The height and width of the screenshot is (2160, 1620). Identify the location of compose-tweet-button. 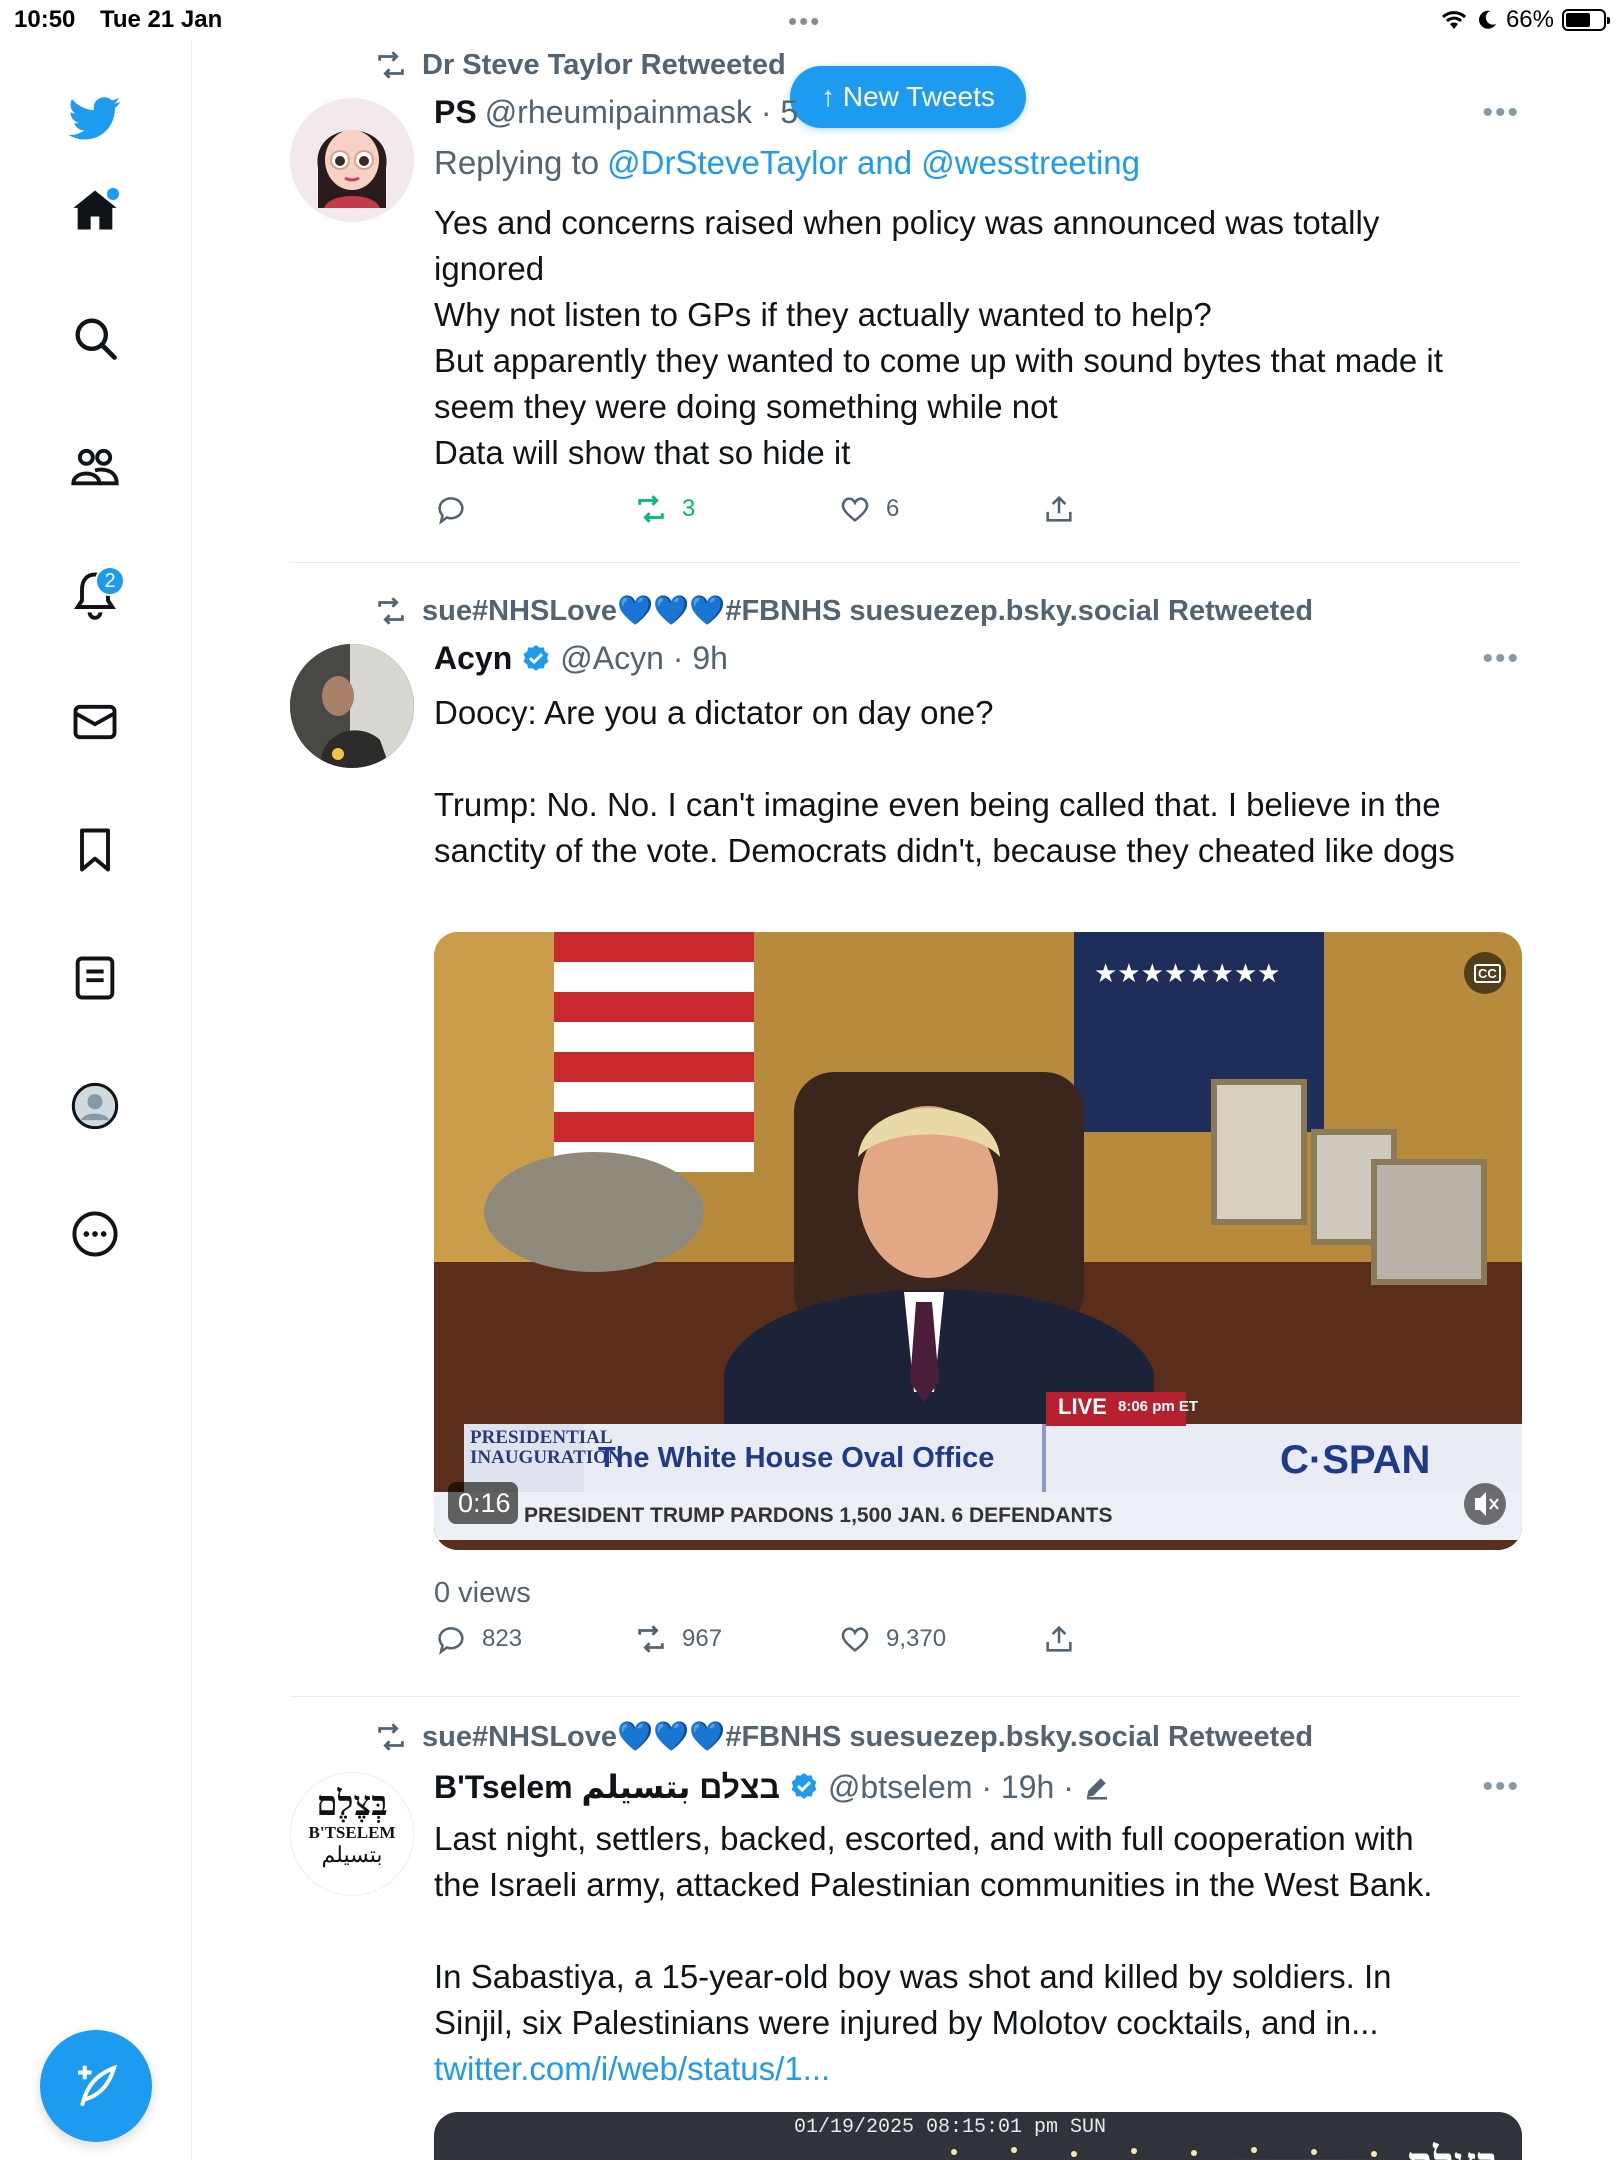
(96, 2086).